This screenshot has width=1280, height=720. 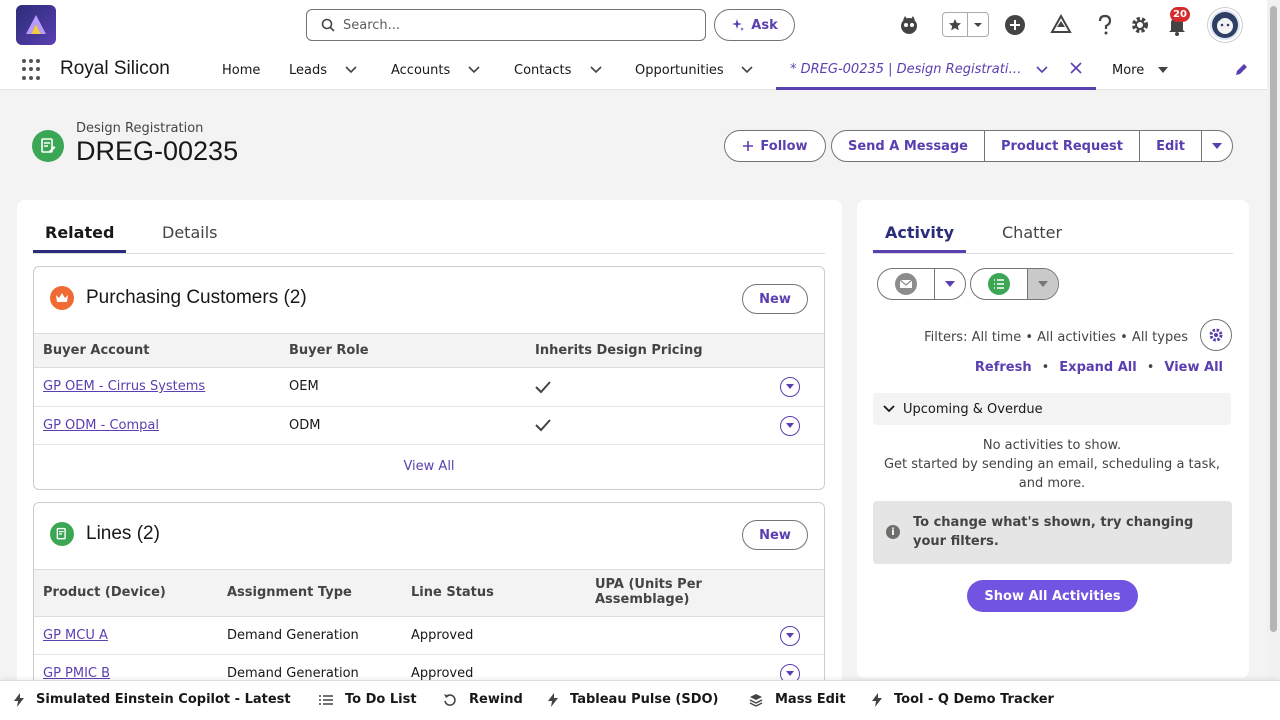 What do you see at coordinates (1052, 409) in the screenshot?
I see `upcoming-overdue-section: Upcoming & Overdue` at bounding box center [1052, 409].